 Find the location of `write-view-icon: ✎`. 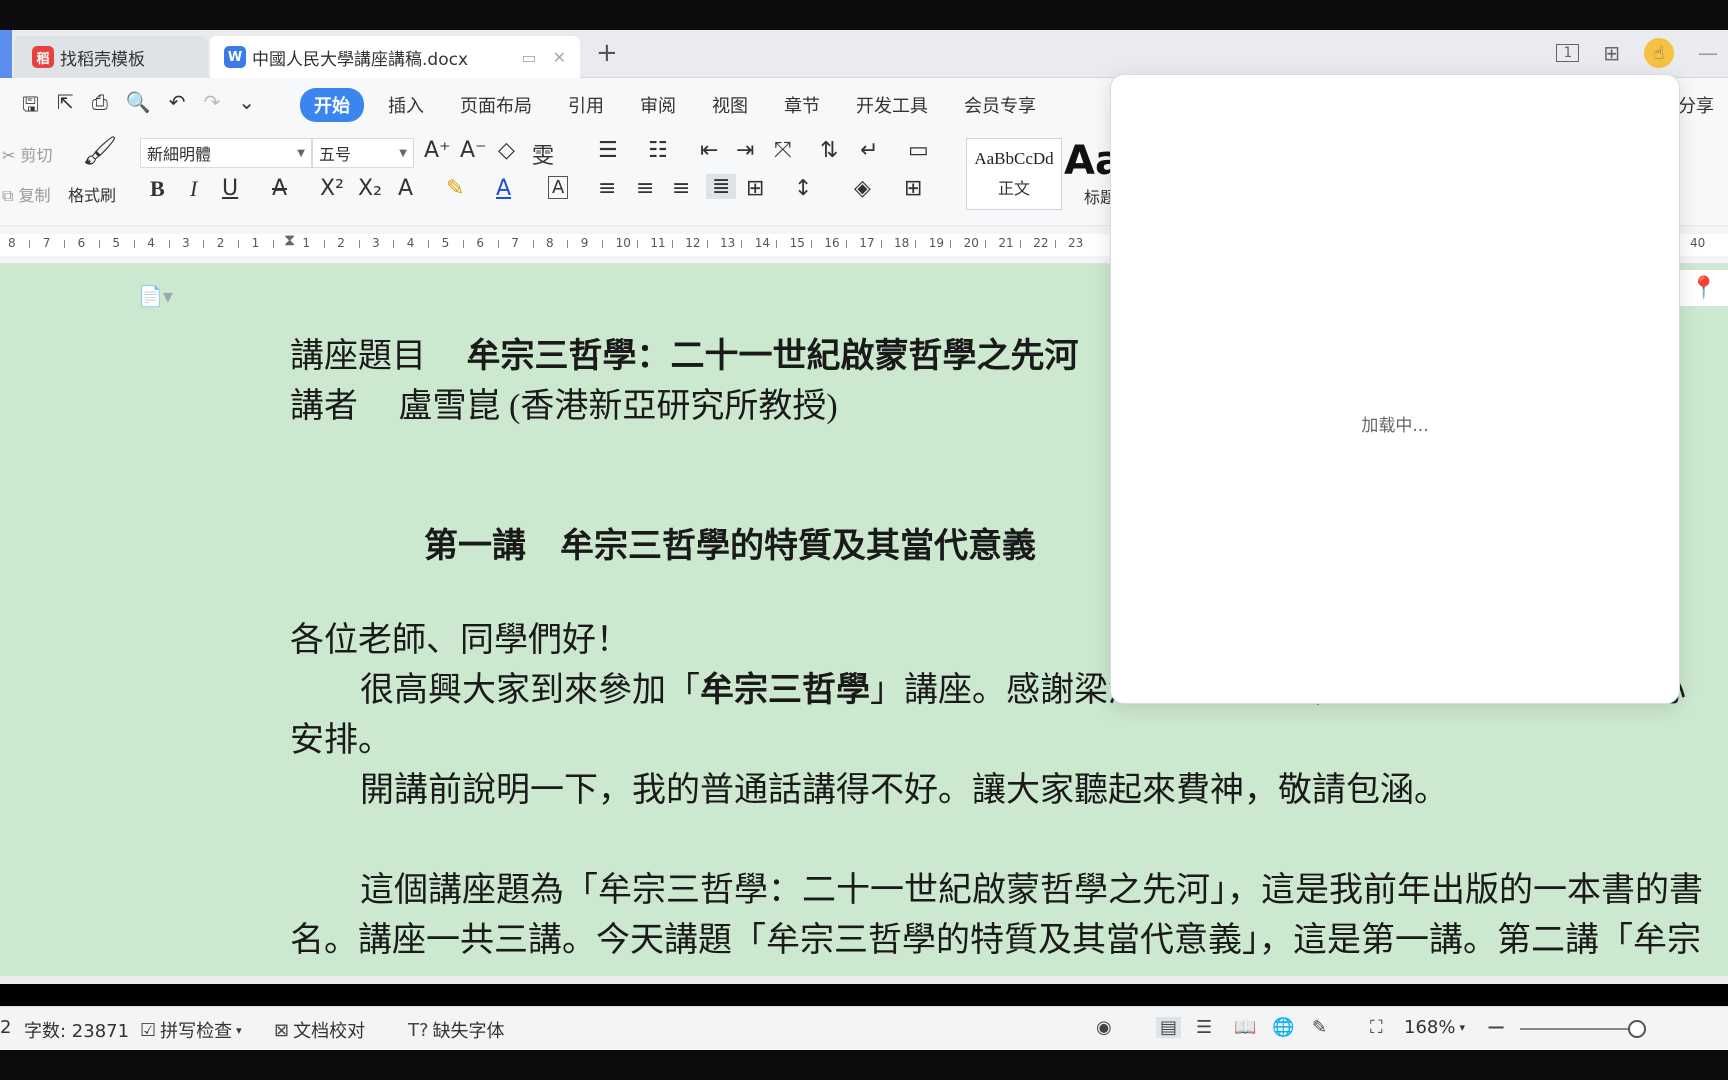

write-view-icon: ✎ is located at coordinates (1319, 1027).